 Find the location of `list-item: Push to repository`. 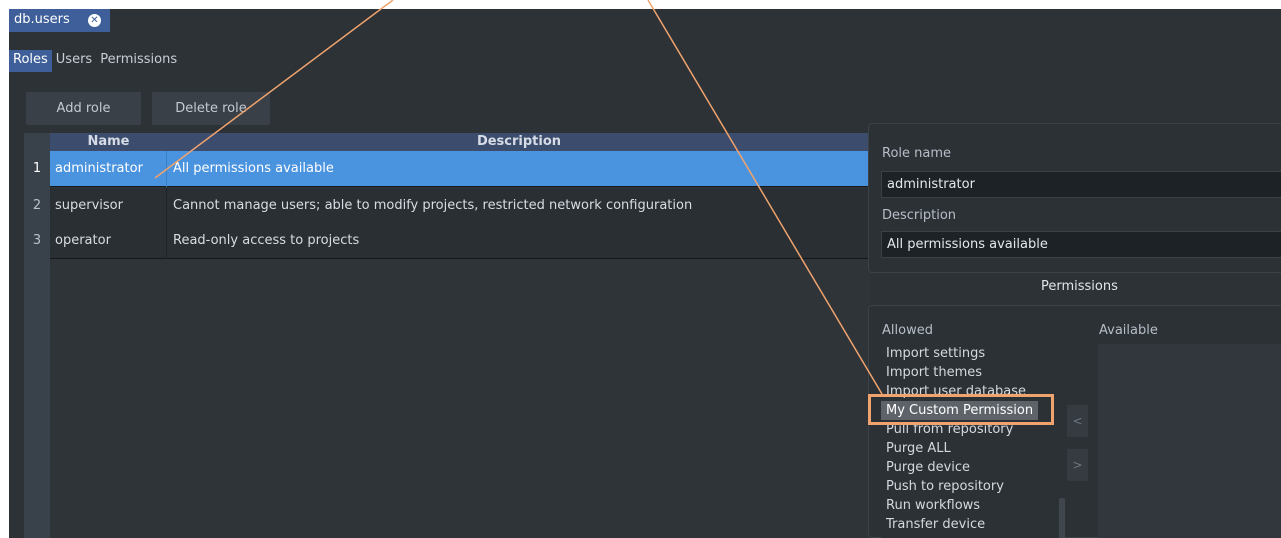

list-item: Push to repository is located at coordinates (970, 486).